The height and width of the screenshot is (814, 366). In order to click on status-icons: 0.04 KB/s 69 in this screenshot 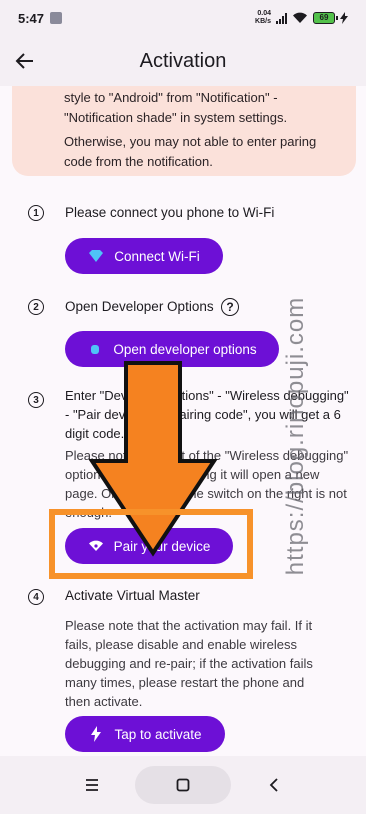, I will do `click(301, 18)`.